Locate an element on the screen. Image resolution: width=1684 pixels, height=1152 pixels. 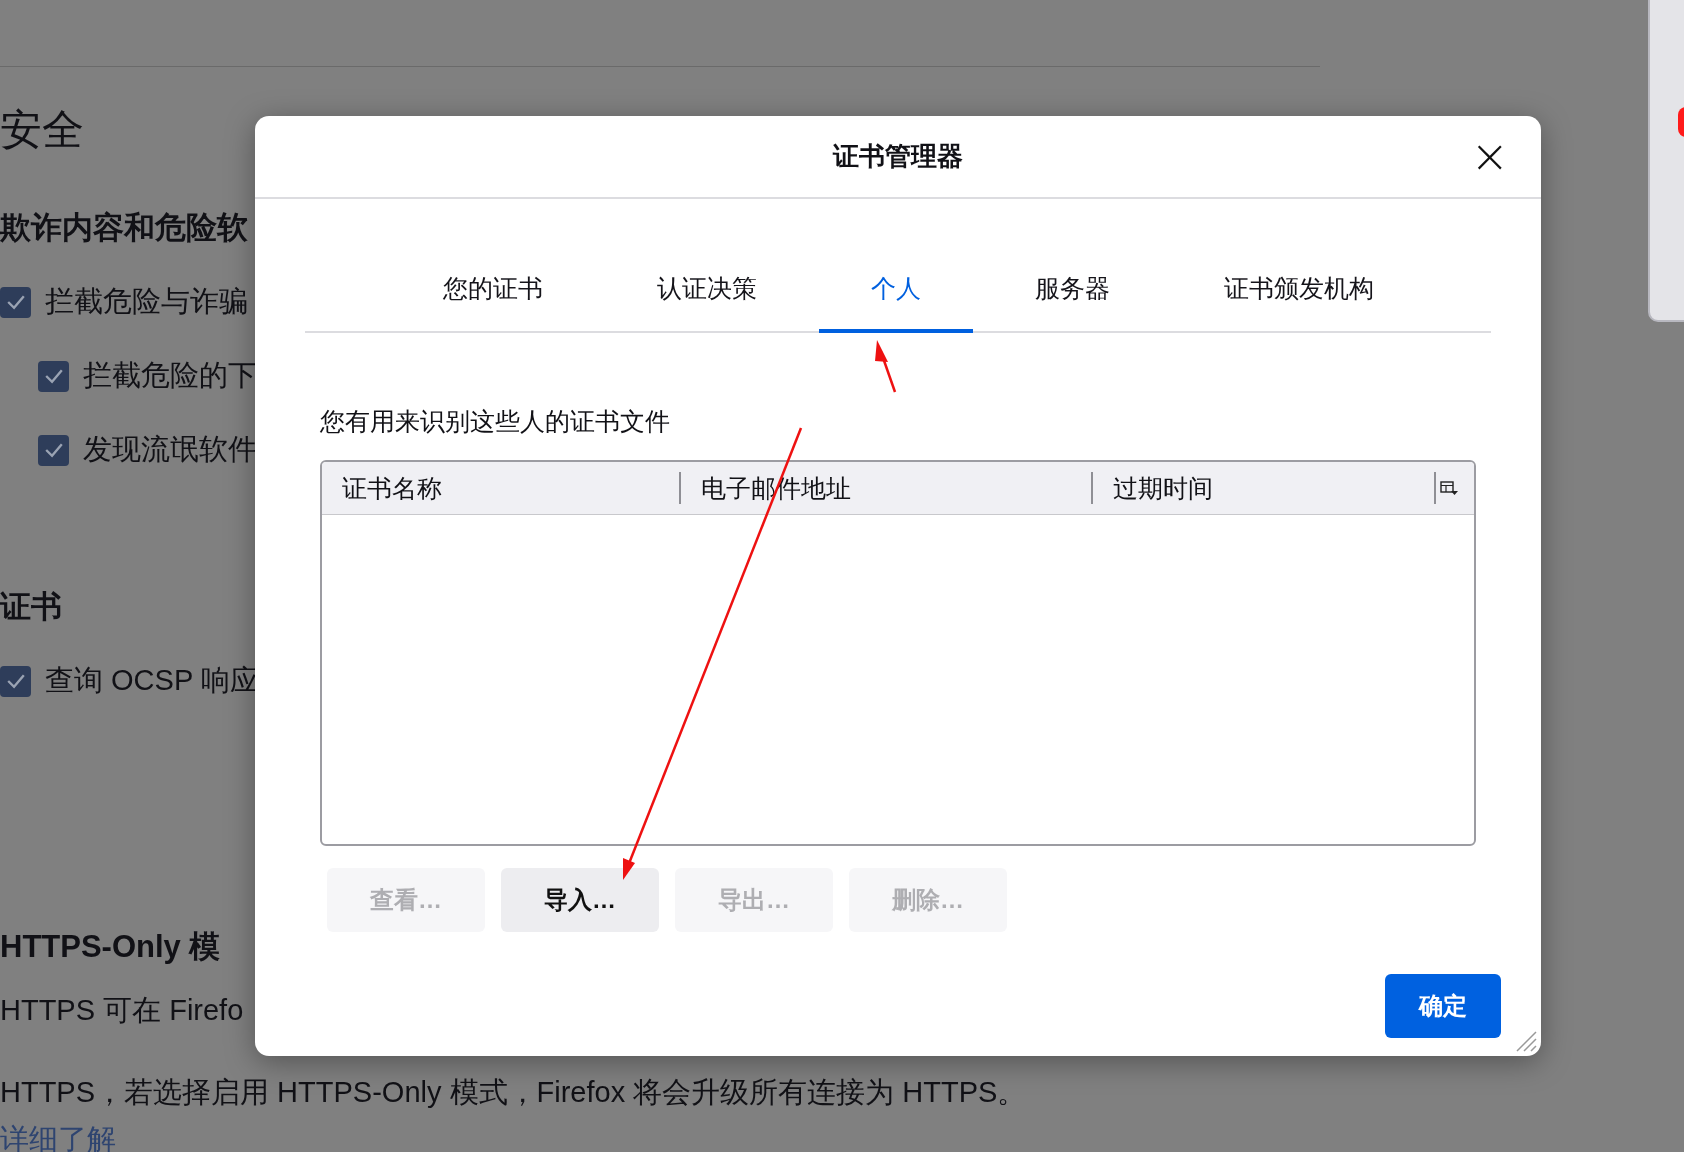
page-heading: 安全 is located at coordinates (42, 130).